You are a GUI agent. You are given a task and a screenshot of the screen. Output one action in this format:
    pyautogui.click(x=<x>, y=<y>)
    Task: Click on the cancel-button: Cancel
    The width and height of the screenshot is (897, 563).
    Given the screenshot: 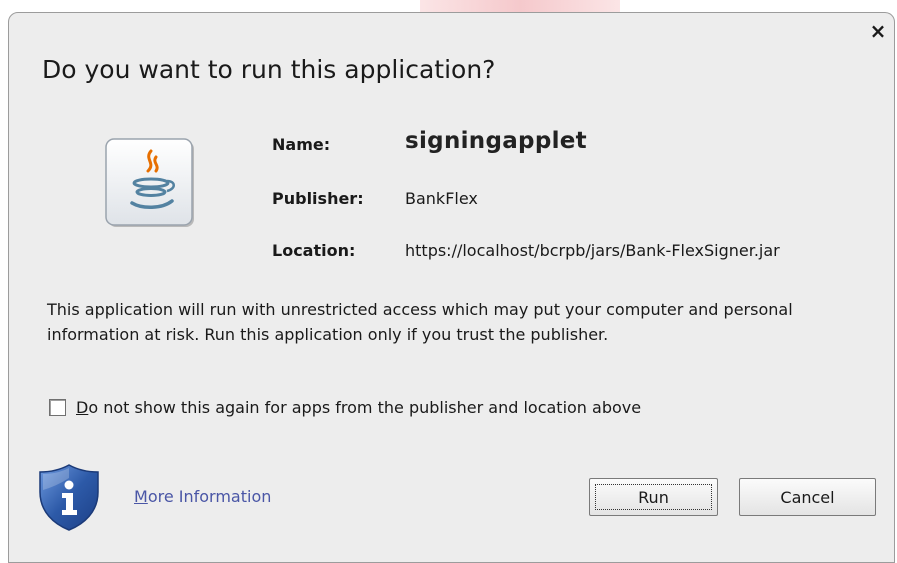 What is the action you would take?
    pyautogui.click(x=807, y=497)
    